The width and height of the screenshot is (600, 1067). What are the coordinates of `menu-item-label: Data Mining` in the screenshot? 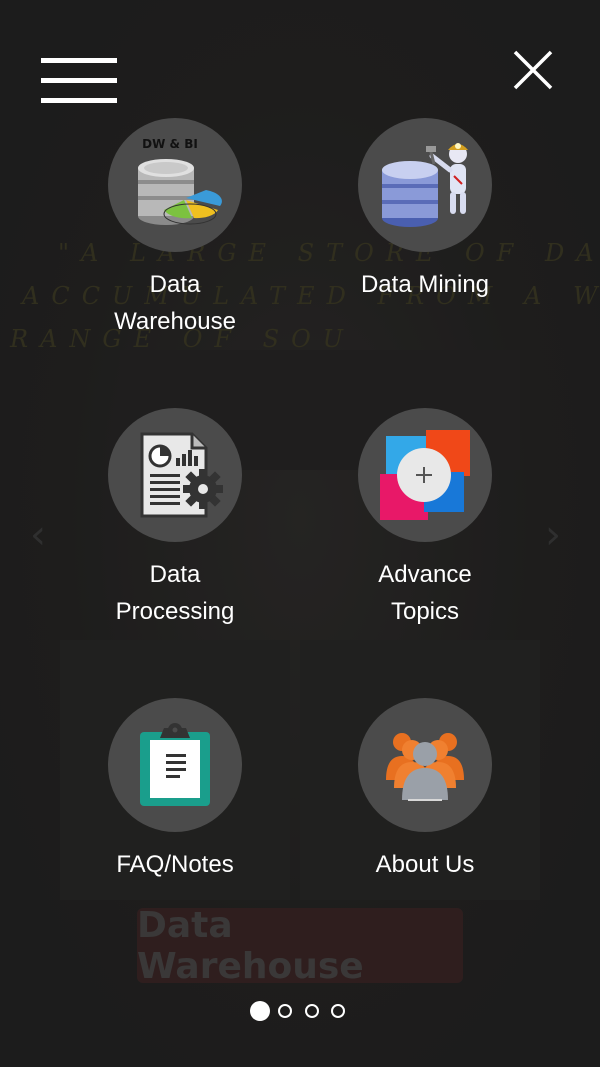 It's located at (425, 284).